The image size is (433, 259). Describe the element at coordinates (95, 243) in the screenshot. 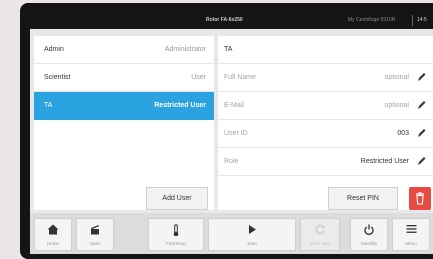

I see `open-label: Open` at that location.